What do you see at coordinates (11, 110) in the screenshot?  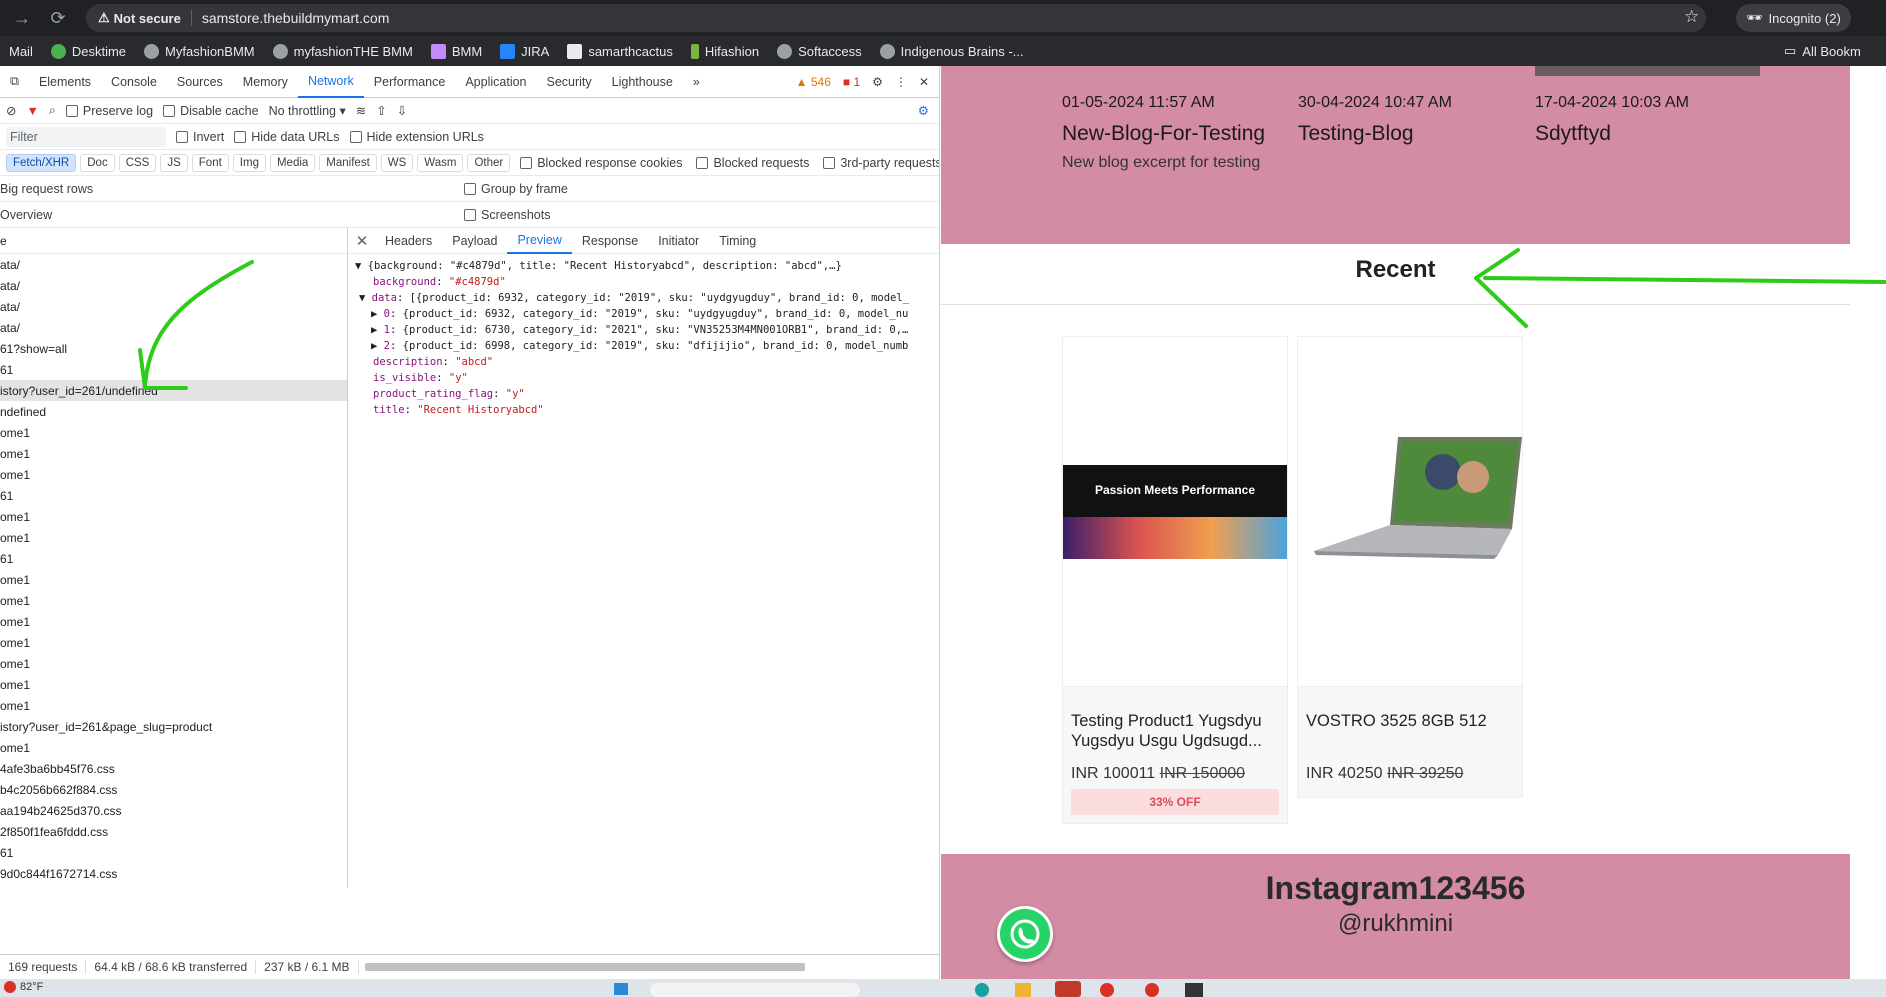 I see `clear-icon: ⊘` at bounding box center [11, 110].